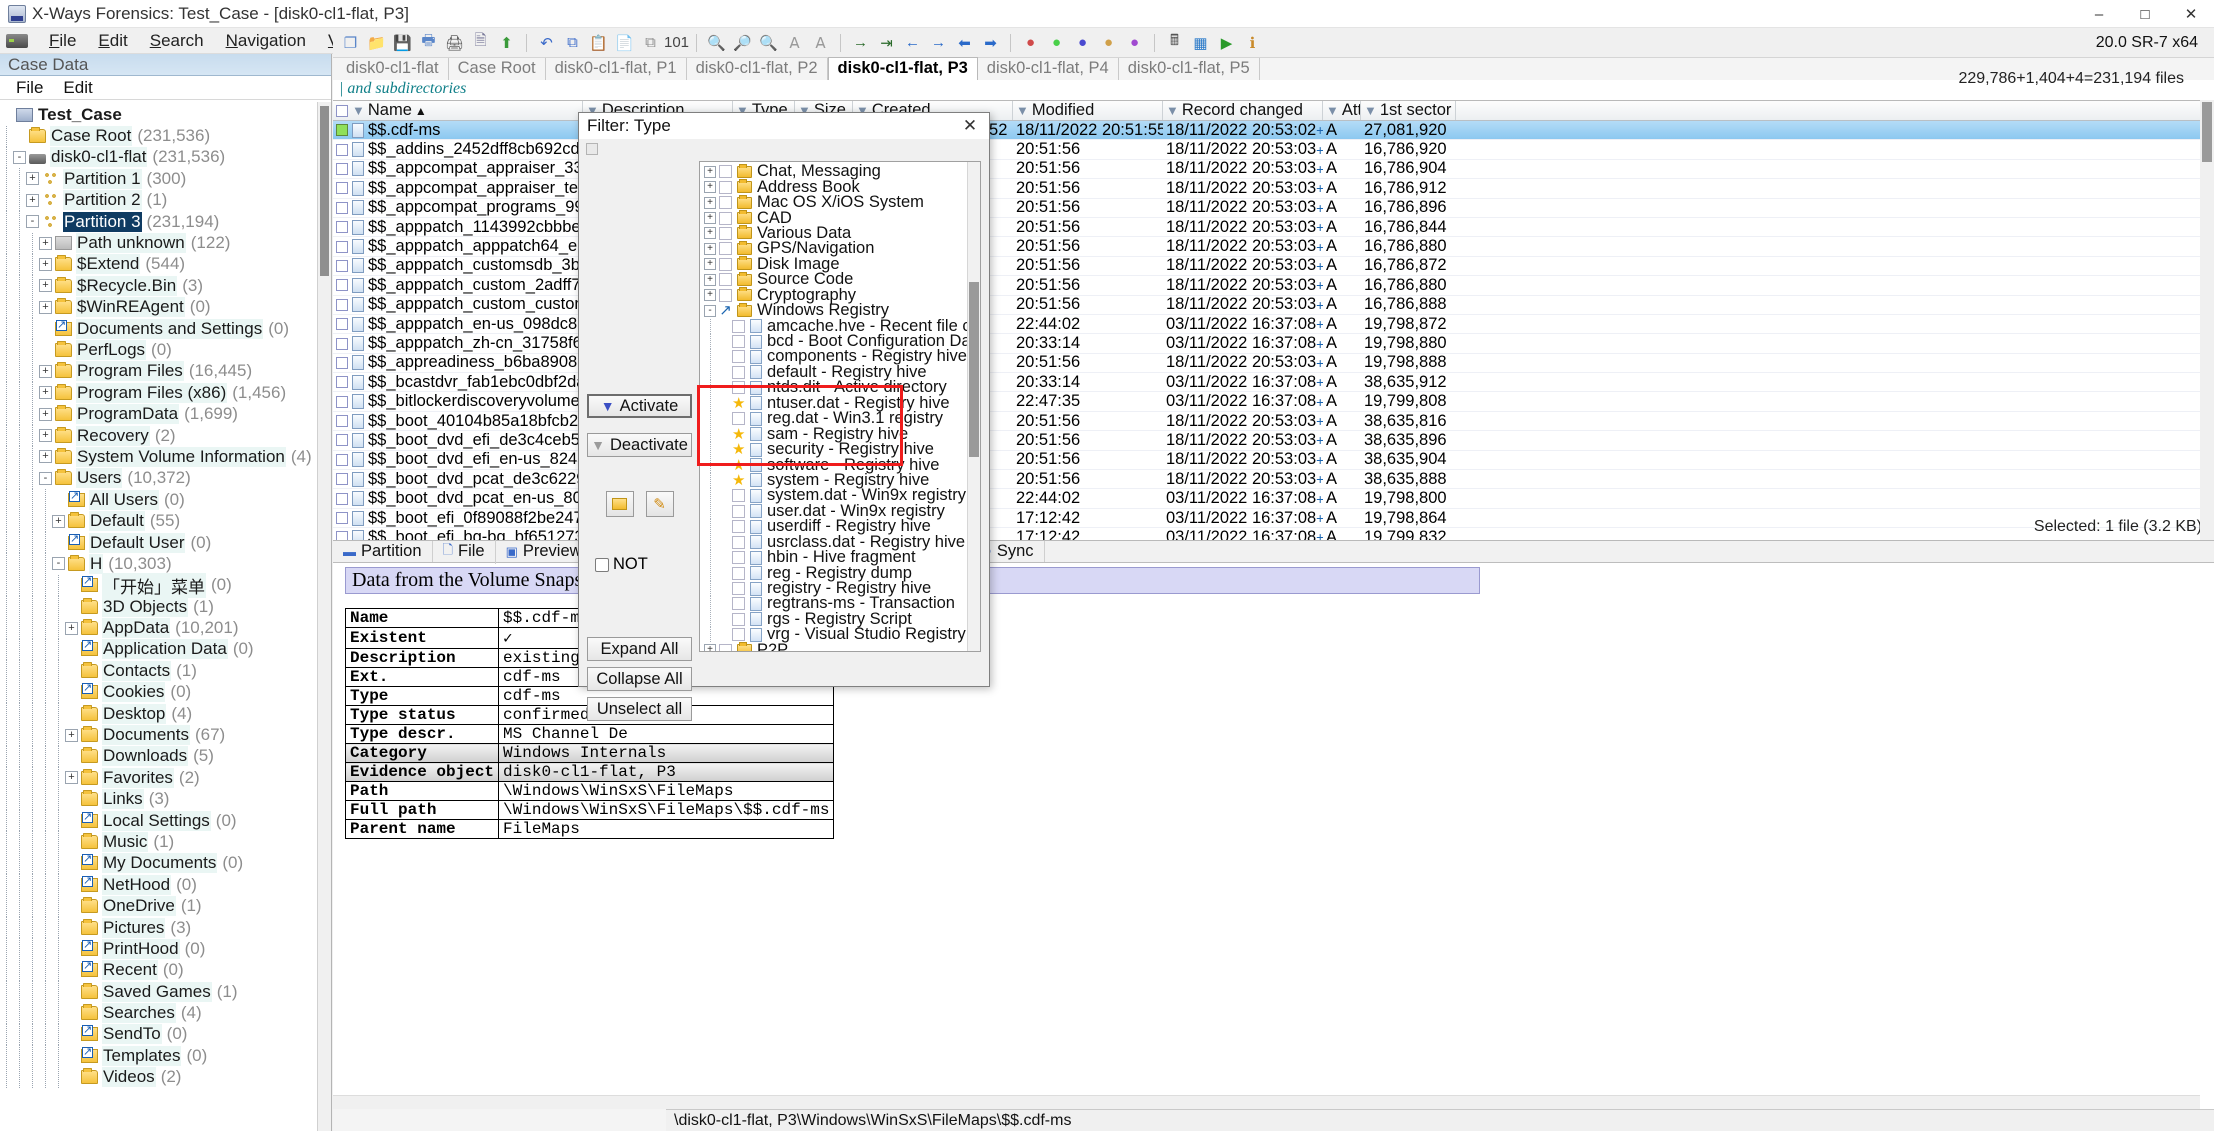 The width and height of the screenshot is (2214, 1131). What do you see at coordinates (990, 43) in the screenshot?
I see `toolbar-marker-b-icon: ➡` at bounding box center [990, 43].